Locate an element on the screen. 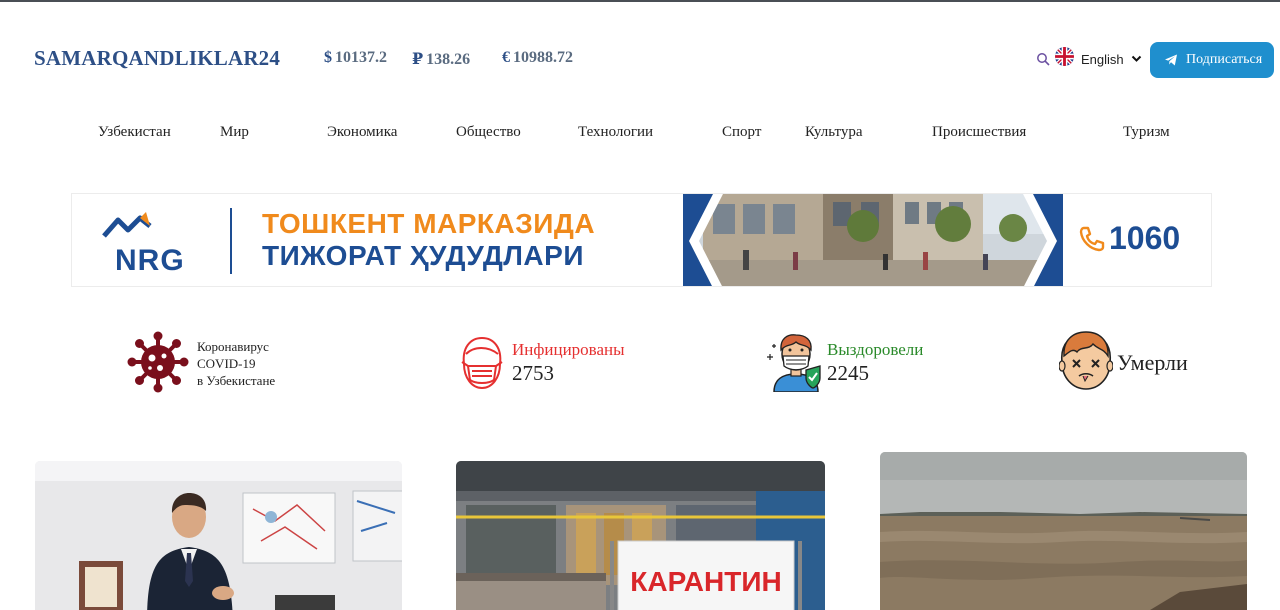 Image resolution: width=1280 pixels, height=610 pixels. recovered-value: 2245 is located at coordinates (848, 373).